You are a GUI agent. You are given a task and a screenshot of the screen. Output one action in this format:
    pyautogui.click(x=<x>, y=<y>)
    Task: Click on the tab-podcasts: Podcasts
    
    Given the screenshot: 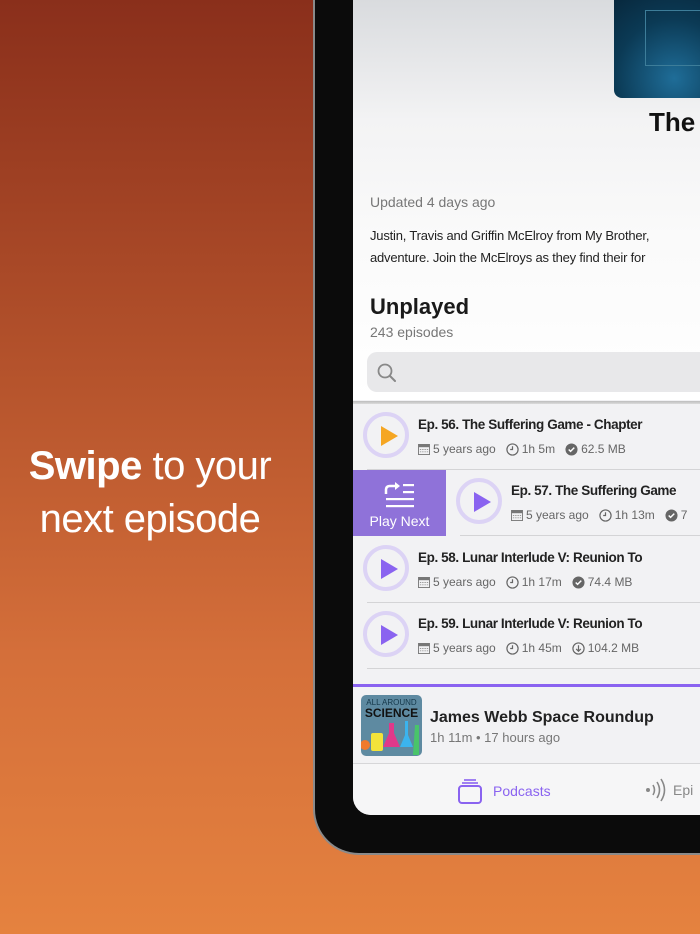 What is the action you would take?
    pyautogui.click(x=504, y=791)
    